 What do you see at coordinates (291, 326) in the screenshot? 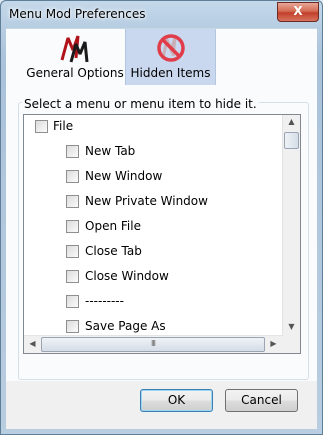
I see `scroll-down-arrow-icon: ▼` at bounding box center [291, 326].